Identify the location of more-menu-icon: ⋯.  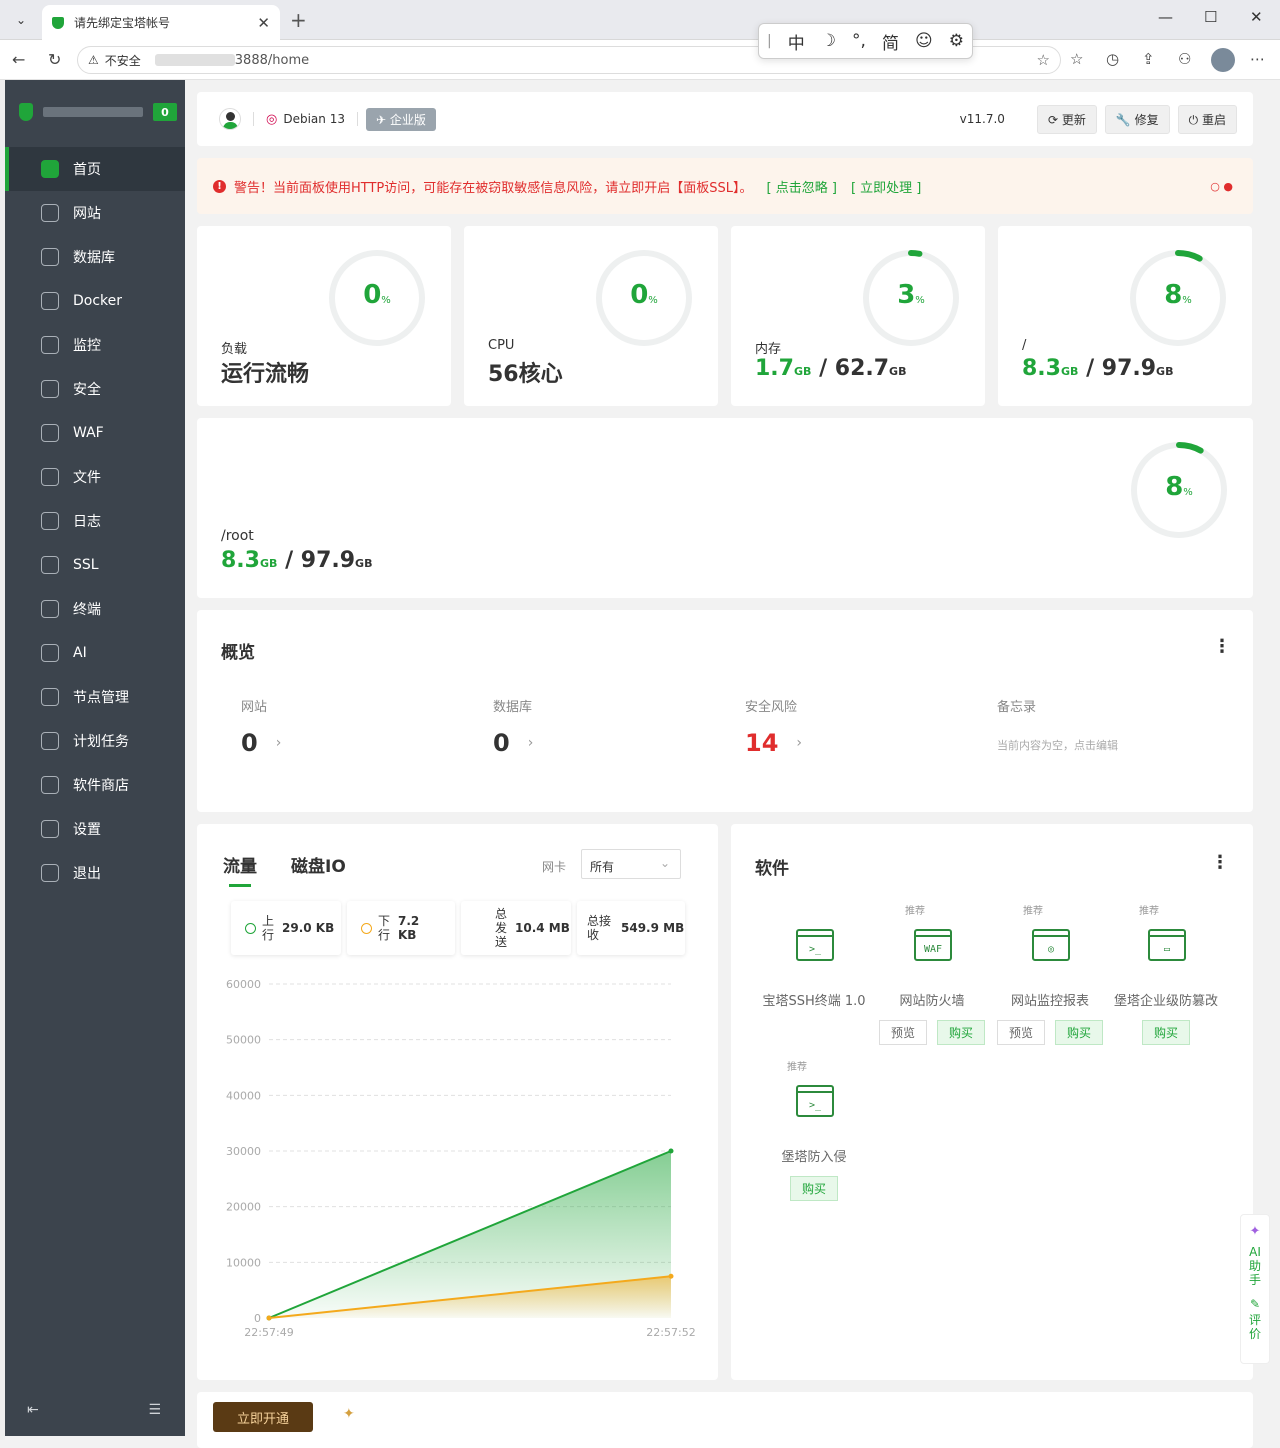
(1257, 59).